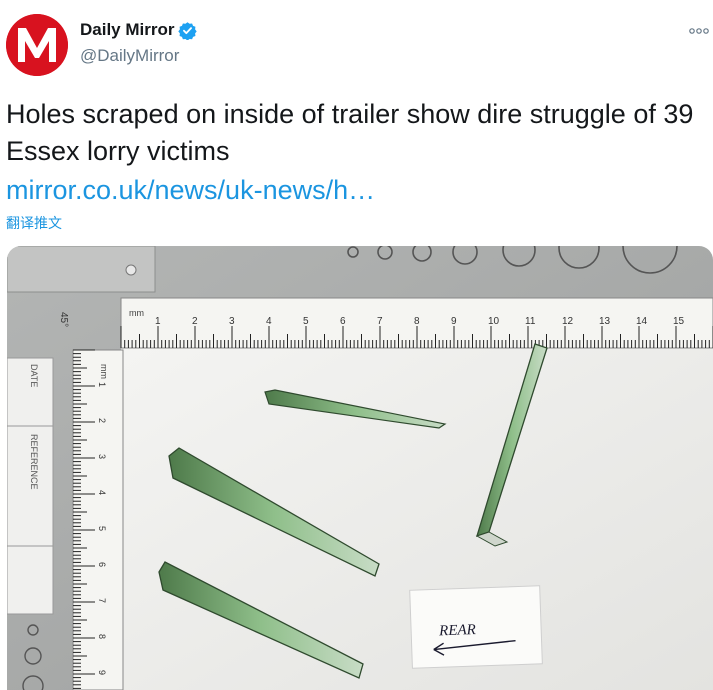 The image size is (713, 690). What do you see at coordinates (195, 321) in the screenshot?
I see `ruler-top-tick-label: 2` at bounding box center [195, 321].